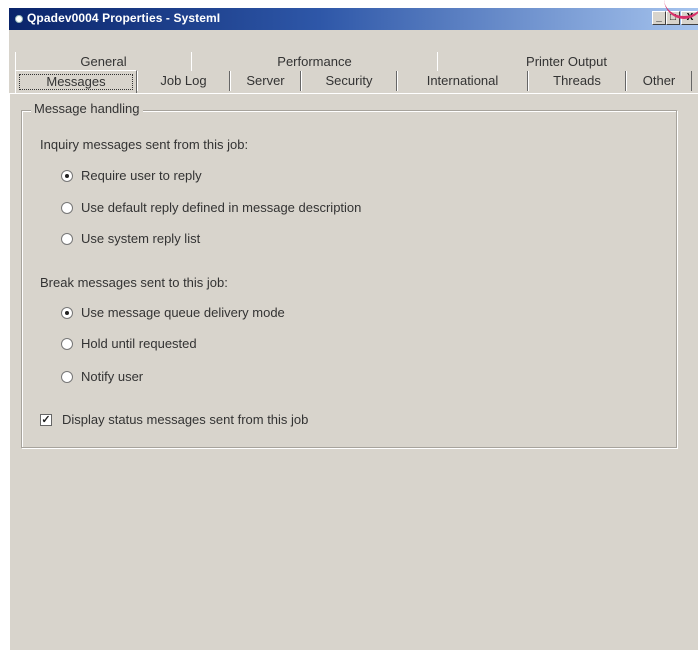 The image size is (698, 650). Describe the element at coordinates (67, 377) in the screenshot. I see `notify-user-radio` at that location.